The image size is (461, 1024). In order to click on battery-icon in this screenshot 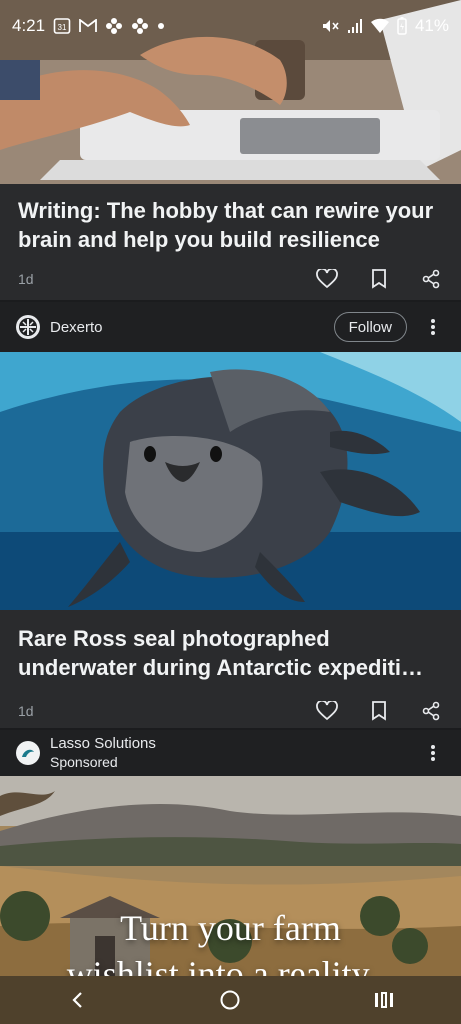, I will do `click(402, 26)`.